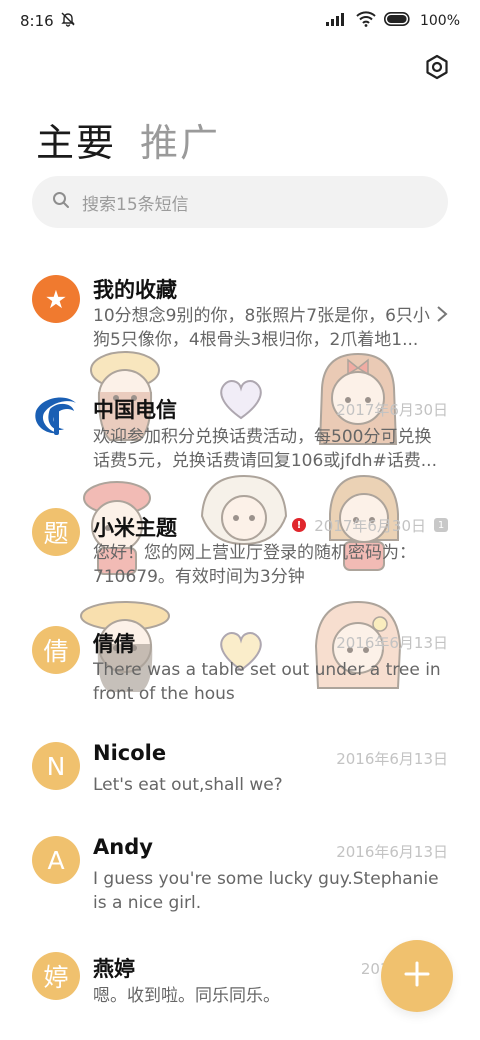 The width and height of the screenshot is (480, 1040). What do you see at coordinates (439, 21) in the screenshot?
I see `battery-level: 100%` at bounding box center [439, 21].